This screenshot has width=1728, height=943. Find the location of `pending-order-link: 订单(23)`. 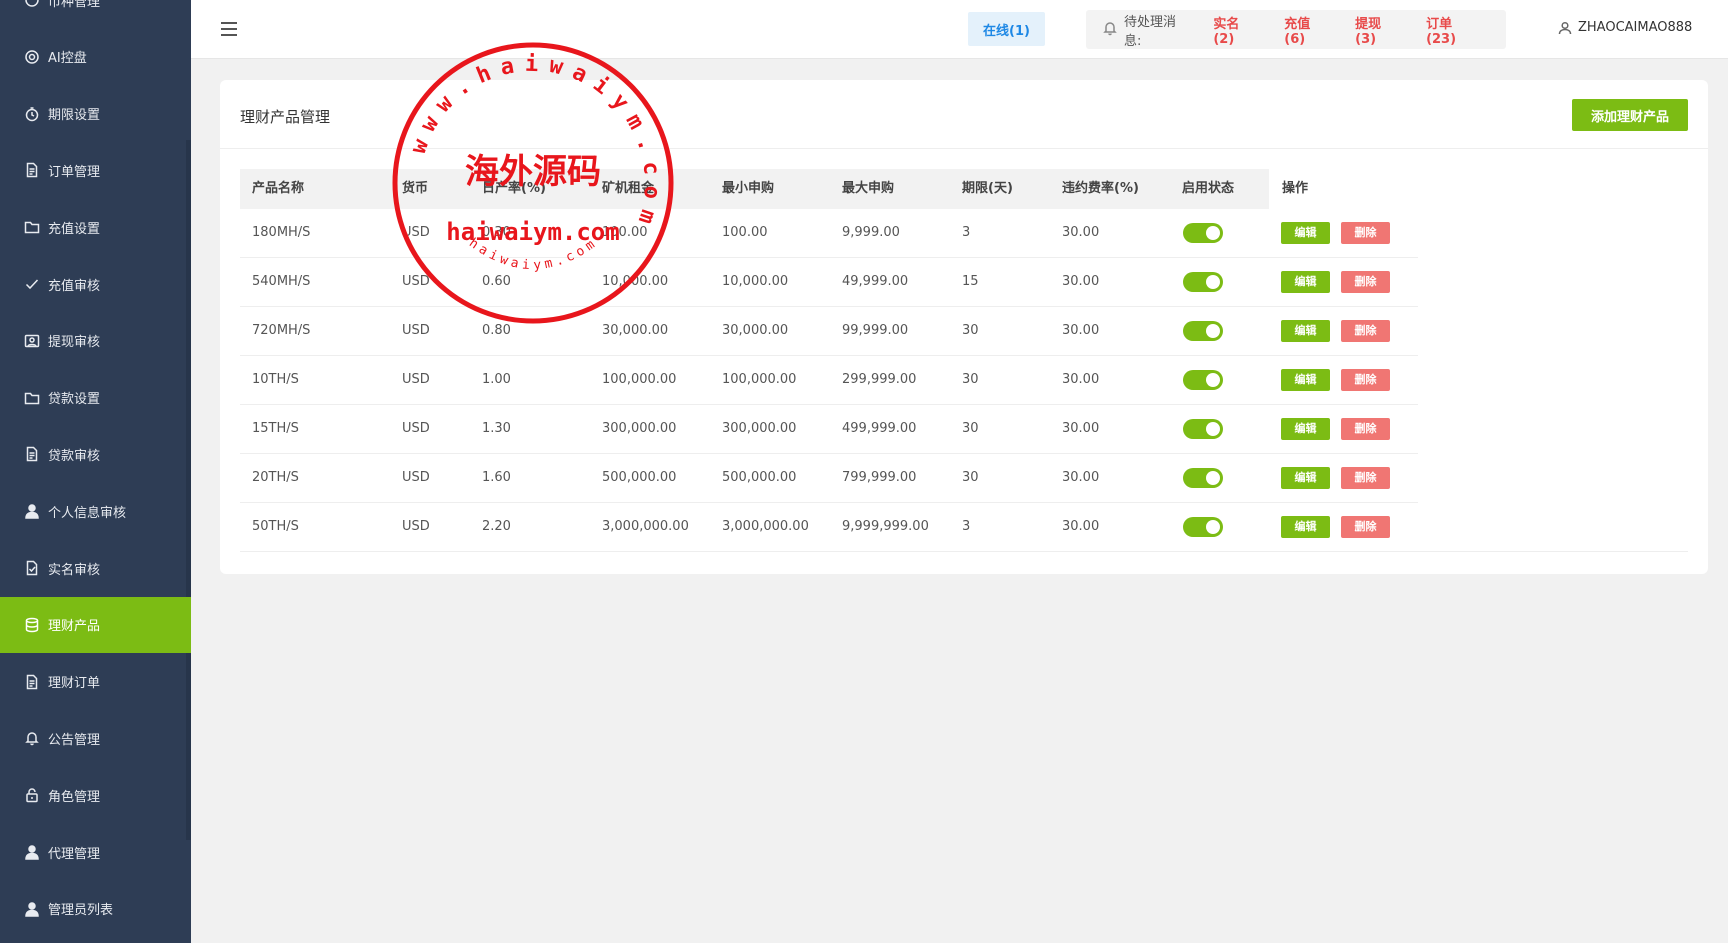

pending-order-link: 订单(23) is located at coordinates (1454, 30).